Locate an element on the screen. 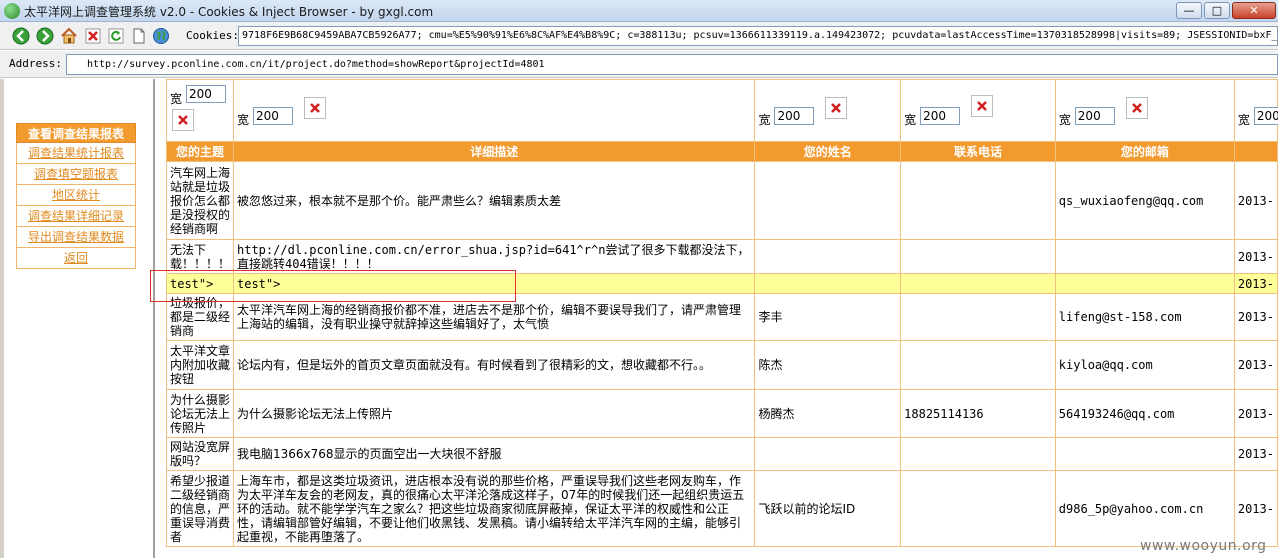 Image resolution: width=1278 pixels, height=558 pixels. menu-item-stats-report: 调查结果统计报表 is located at coordinates (76, 153).